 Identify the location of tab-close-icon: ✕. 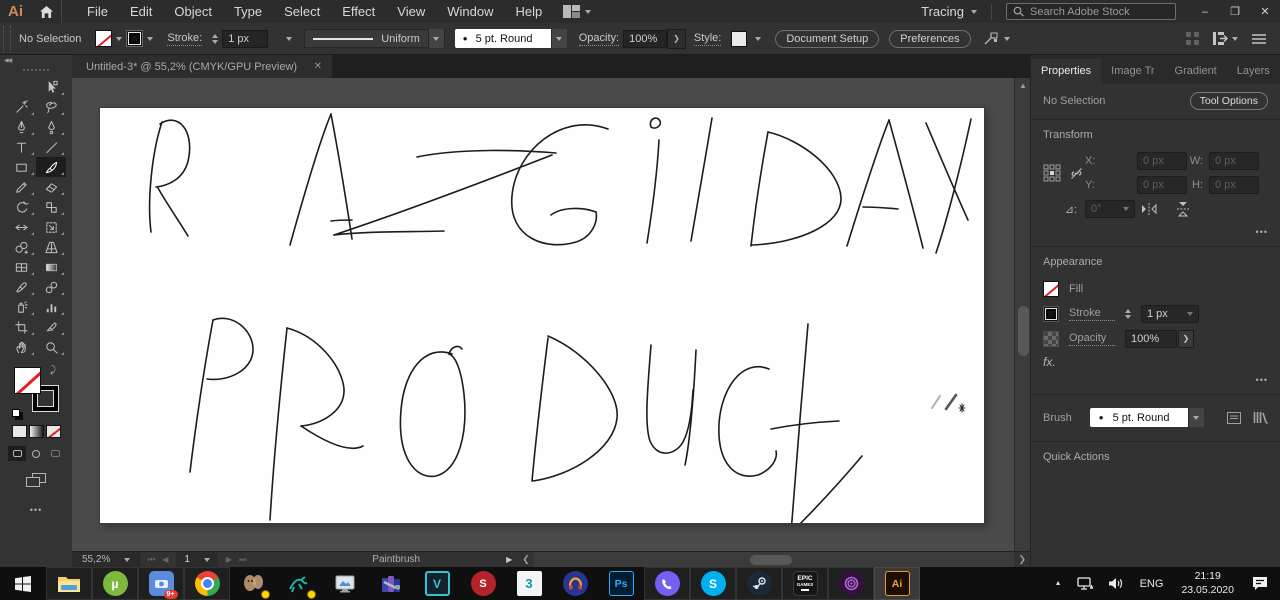
(318, 66).